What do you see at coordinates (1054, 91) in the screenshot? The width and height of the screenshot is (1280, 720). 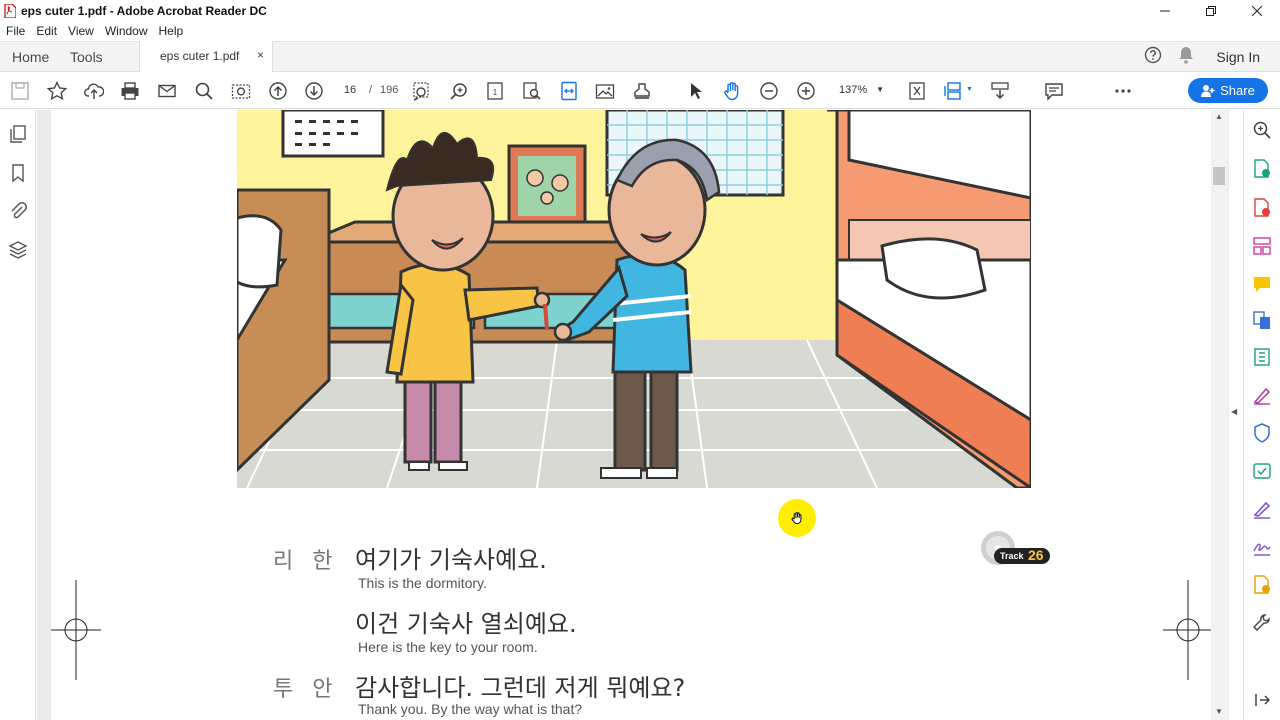 I see `comment-icon` at bounding box center [1054, 91].